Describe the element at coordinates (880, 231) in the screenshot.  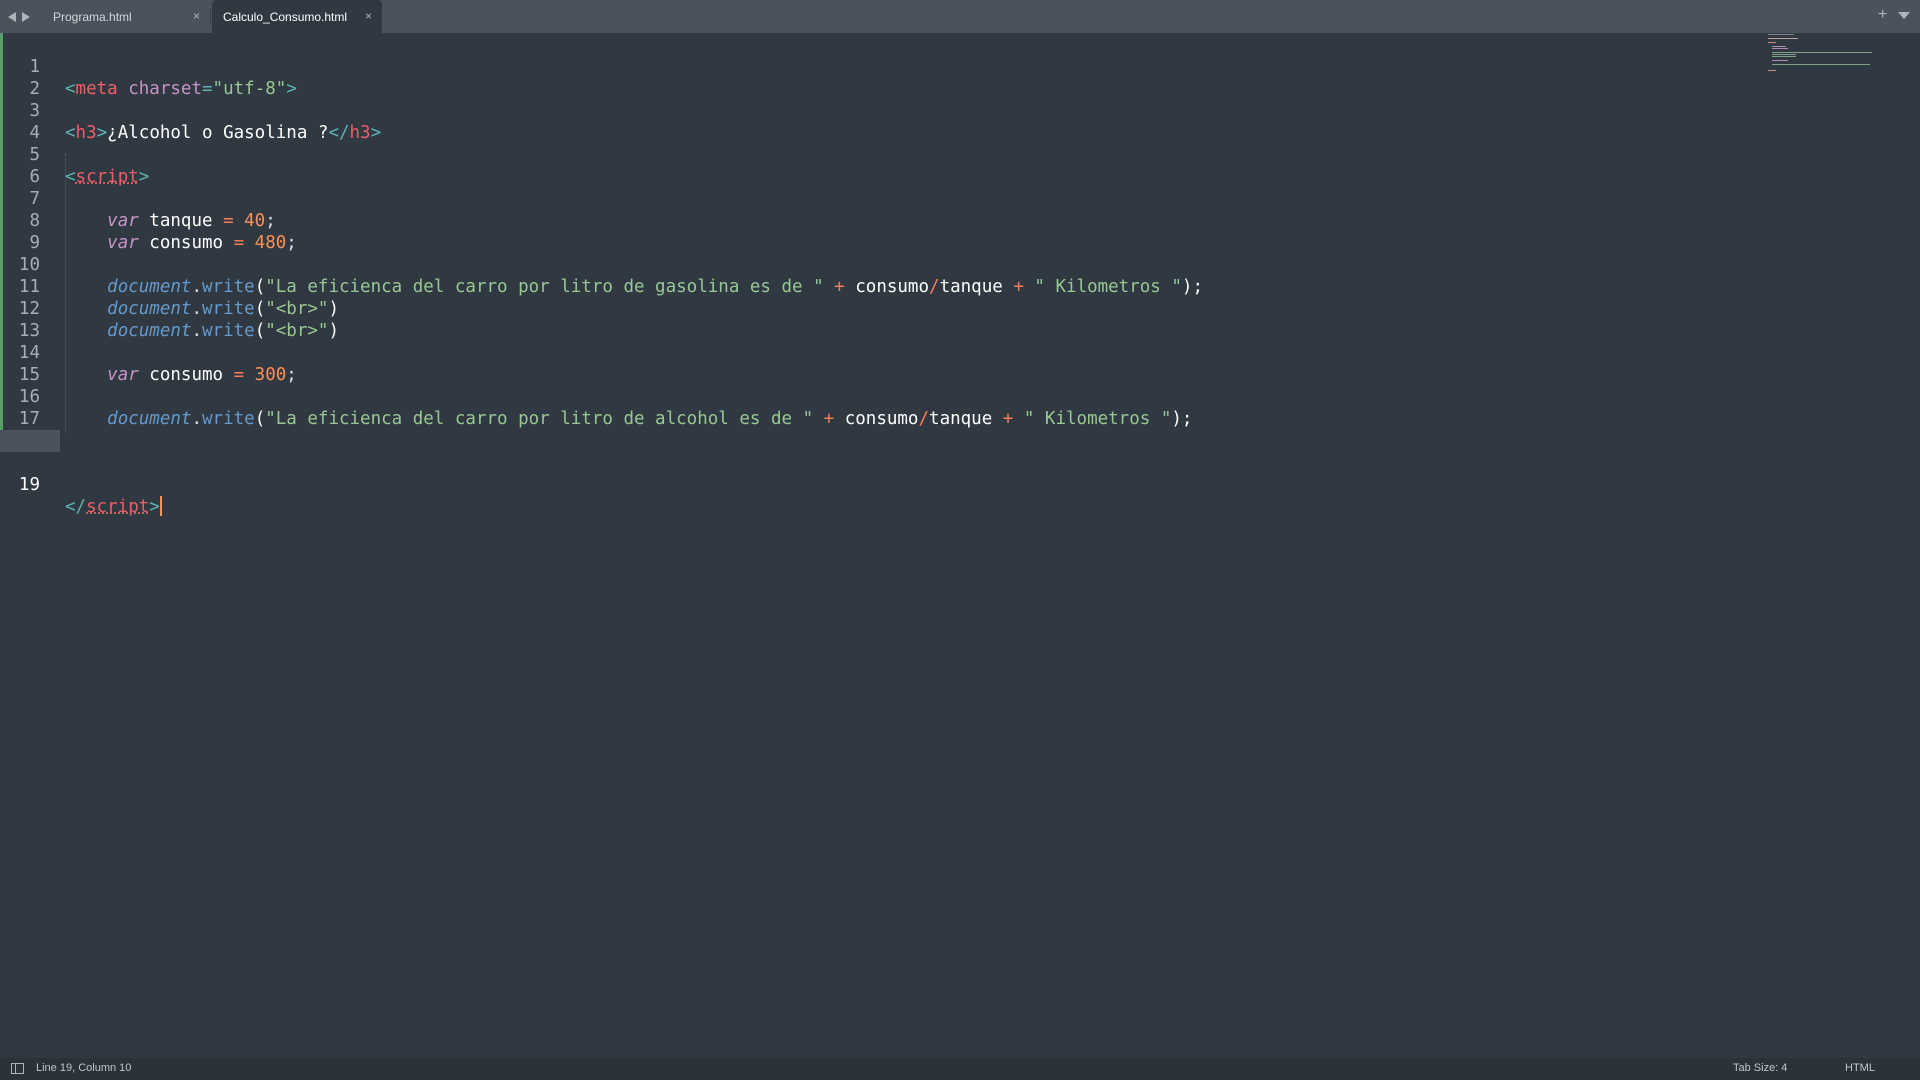
I see `code-line: 9` at that location.